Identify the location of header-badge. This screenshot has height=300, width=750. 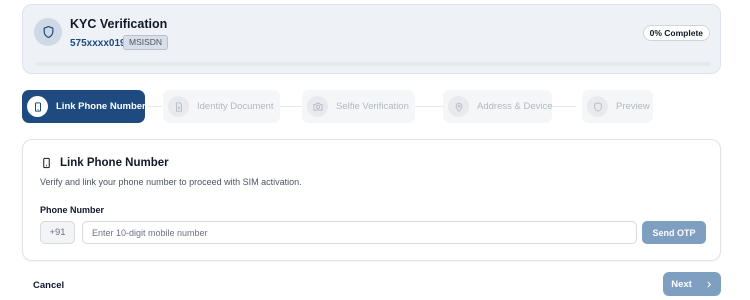
(48, 32).